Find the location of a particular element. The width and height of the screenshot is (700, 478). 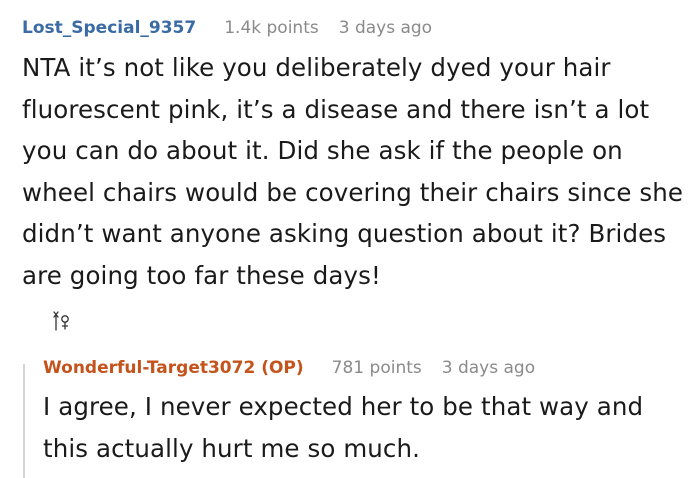

comment-username: Wonderful-Target3072 (OP) is located at coordinates (173, 368).